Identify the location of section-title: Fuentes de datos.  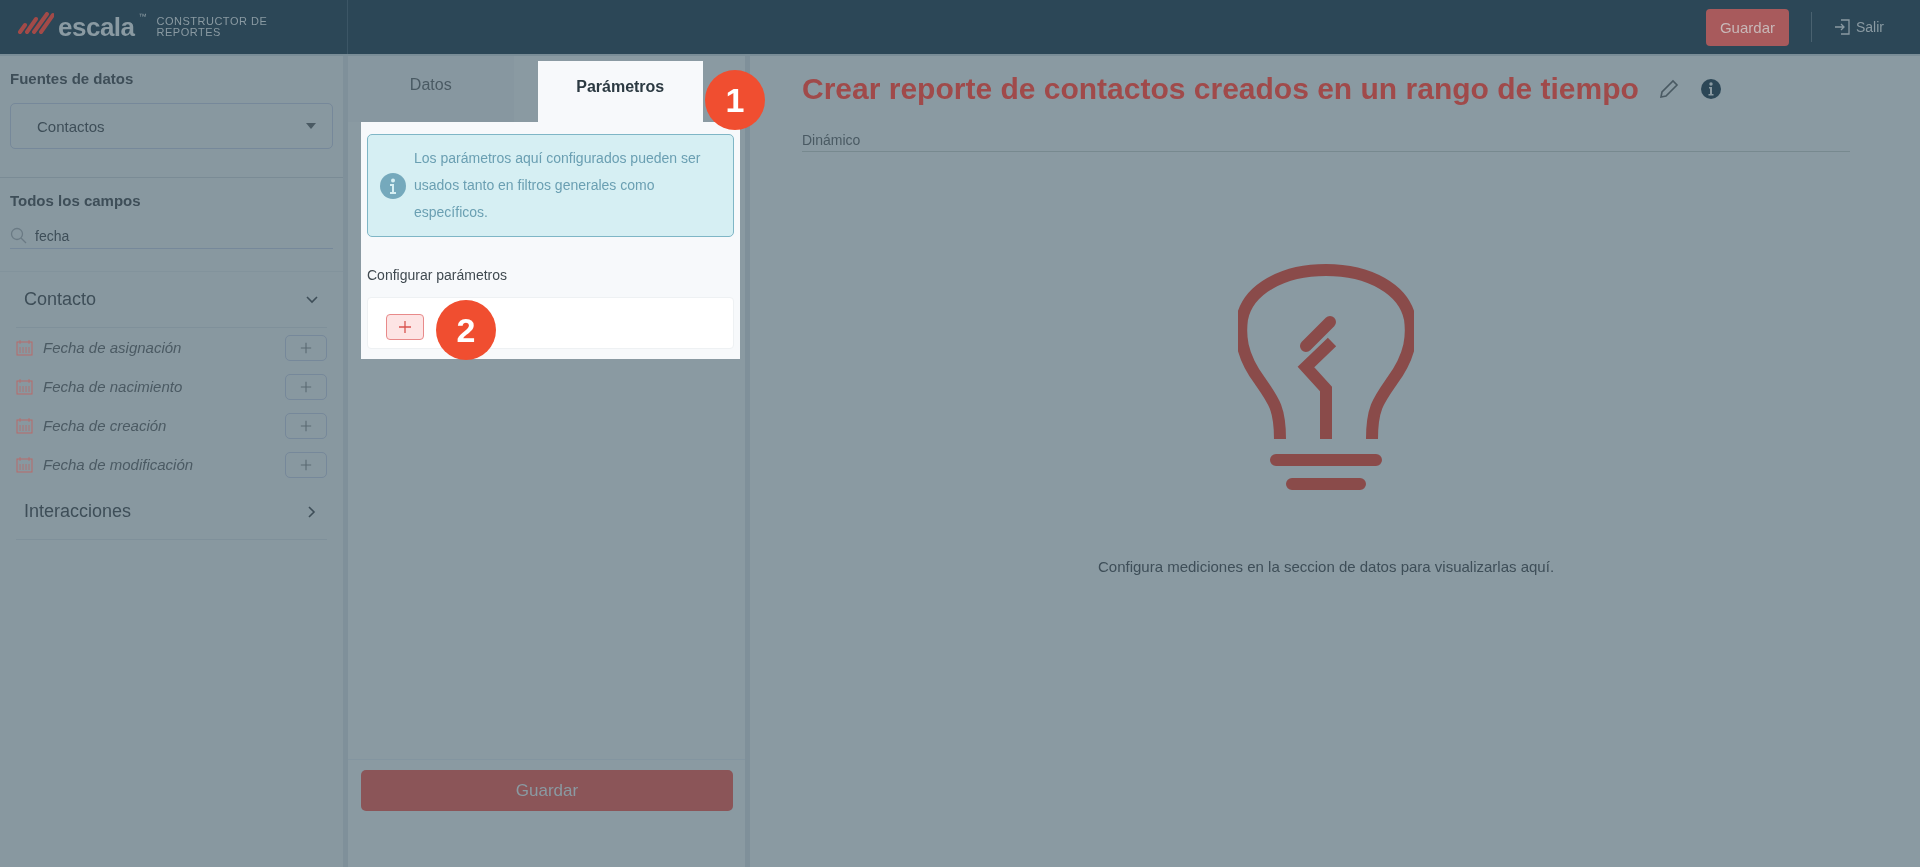
(72, 78).